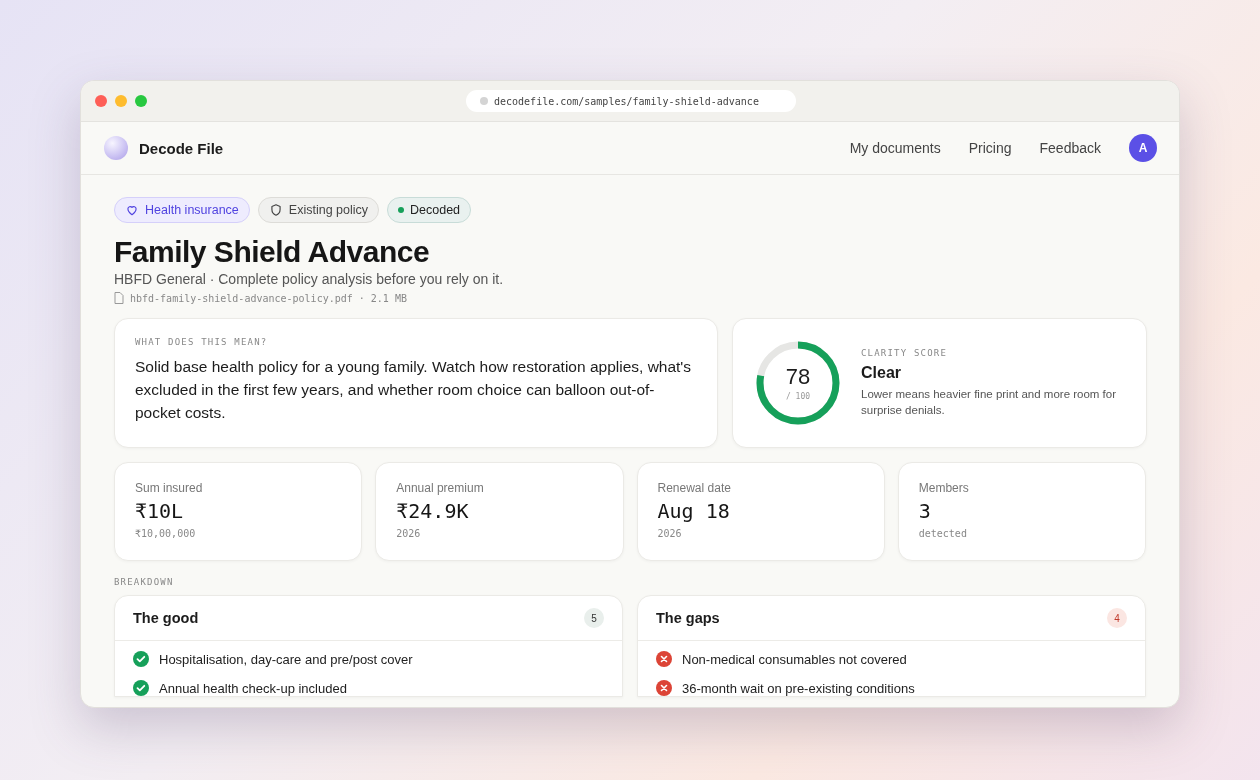 The image size is (1260, 780). What do you see at coordinates (429, 210) in the screenshot?
I see `tag: Decoded` at bounding box center [429, 210].